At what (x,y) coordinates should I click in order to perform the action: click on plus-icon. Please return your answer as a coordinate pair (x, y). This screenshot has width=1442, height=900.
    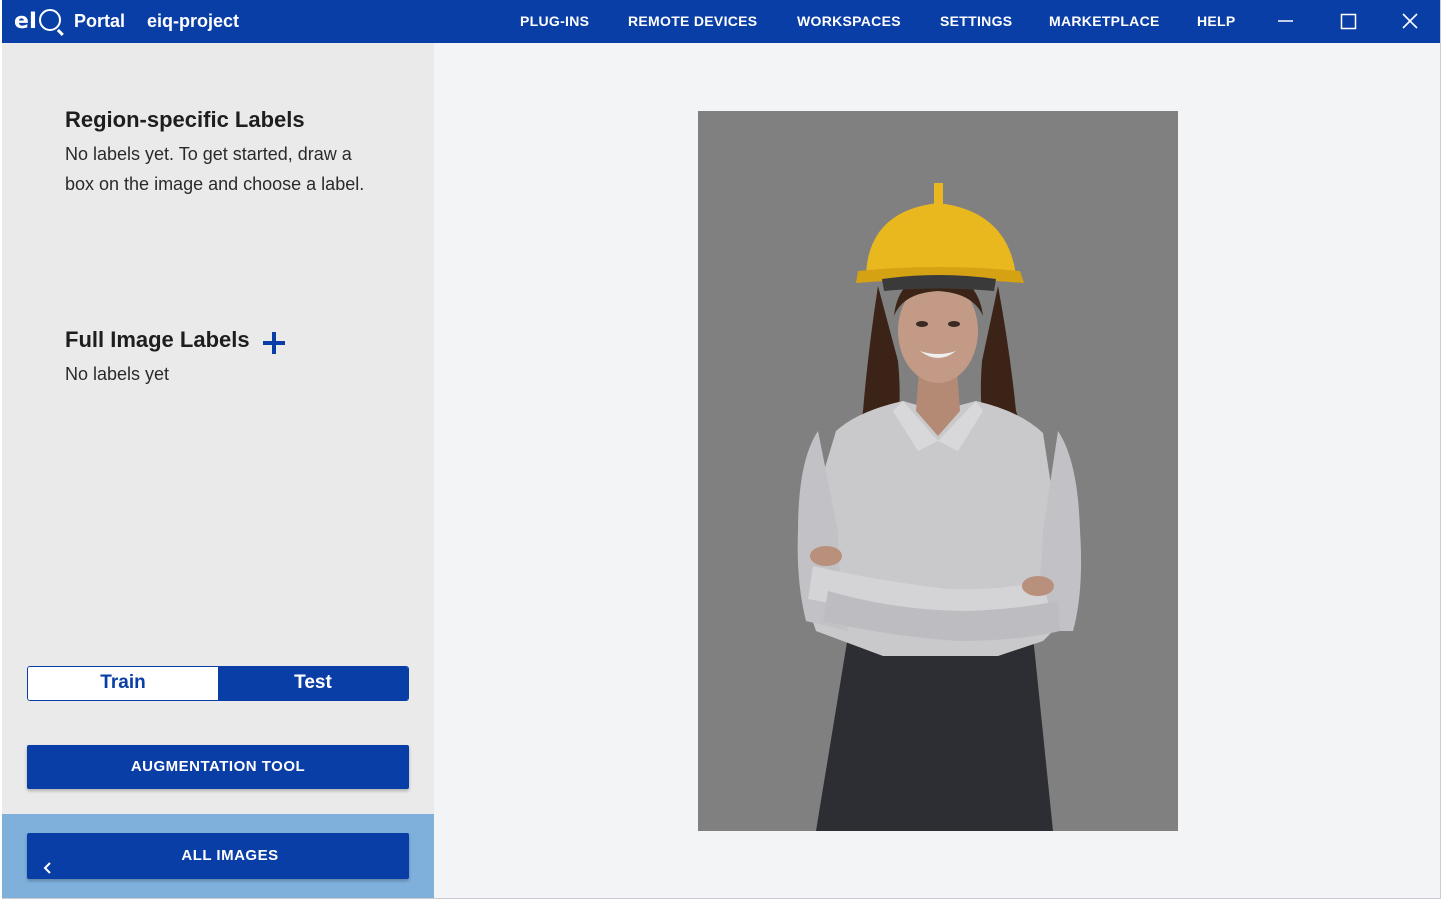
    Looking at the image, I should click on (274, 343).